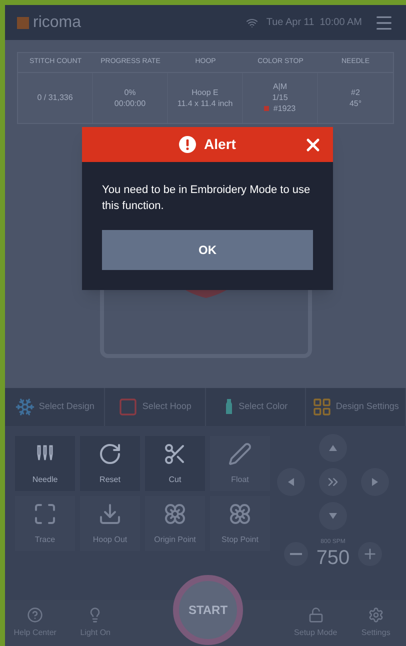  What do you see at coordinates (175, 454) in the screenshot?
I see `scissors-icon` at bounding box center [175, 454].